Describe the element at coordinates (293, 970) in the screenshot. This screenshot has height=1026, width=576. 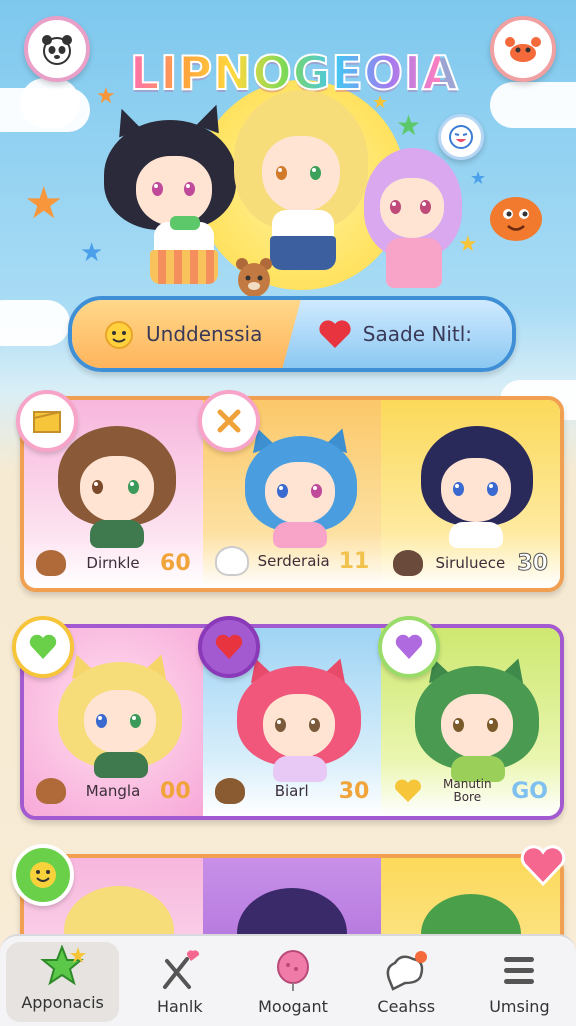
I see `balloon-icon` at that location.